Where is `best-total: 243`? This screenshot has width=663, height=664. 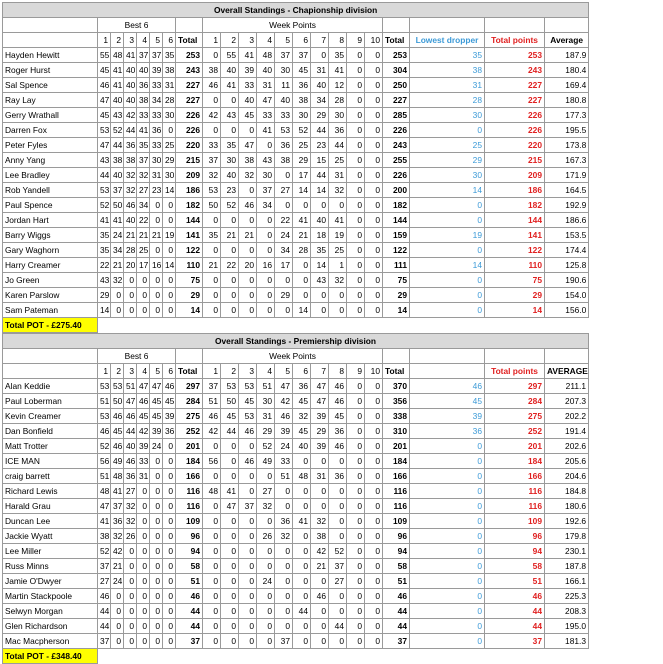 best-total: 243 is located at coordinates (189, 70).